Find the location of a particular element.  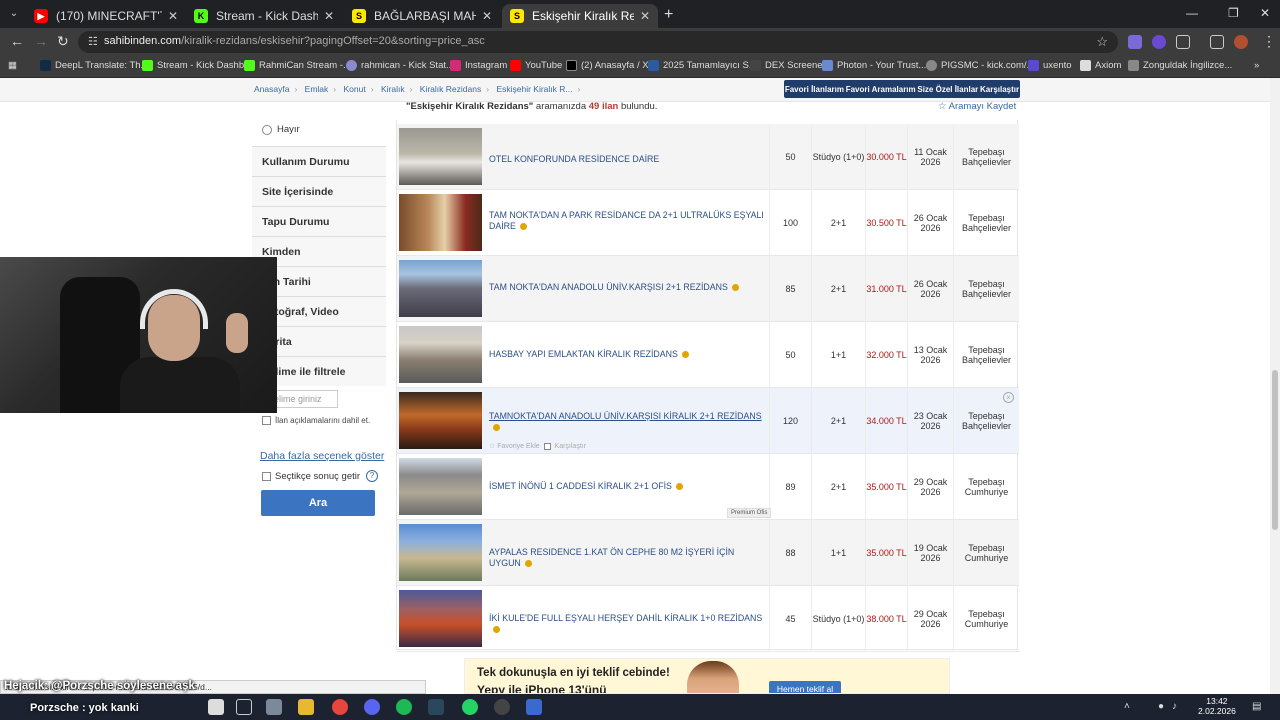

save-search-link: ☆ Aramayı Kaydet is located at coordinates (977, 106).